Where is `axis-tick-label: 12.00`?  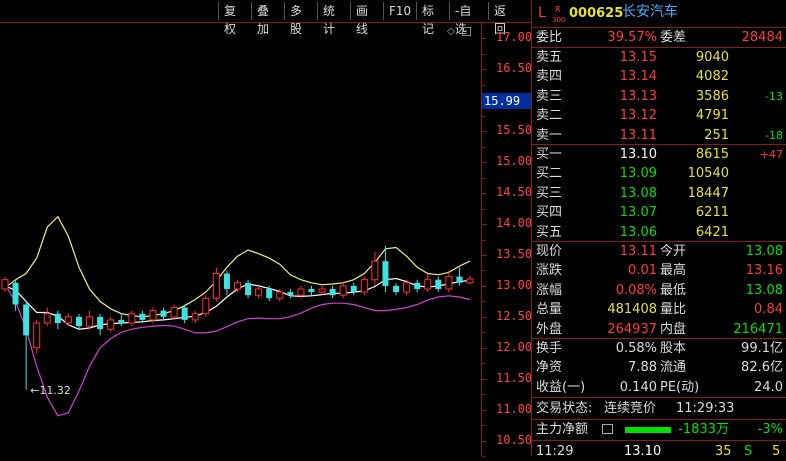 axis-tick-label: 12.00 is located at coordinates (514, 346).